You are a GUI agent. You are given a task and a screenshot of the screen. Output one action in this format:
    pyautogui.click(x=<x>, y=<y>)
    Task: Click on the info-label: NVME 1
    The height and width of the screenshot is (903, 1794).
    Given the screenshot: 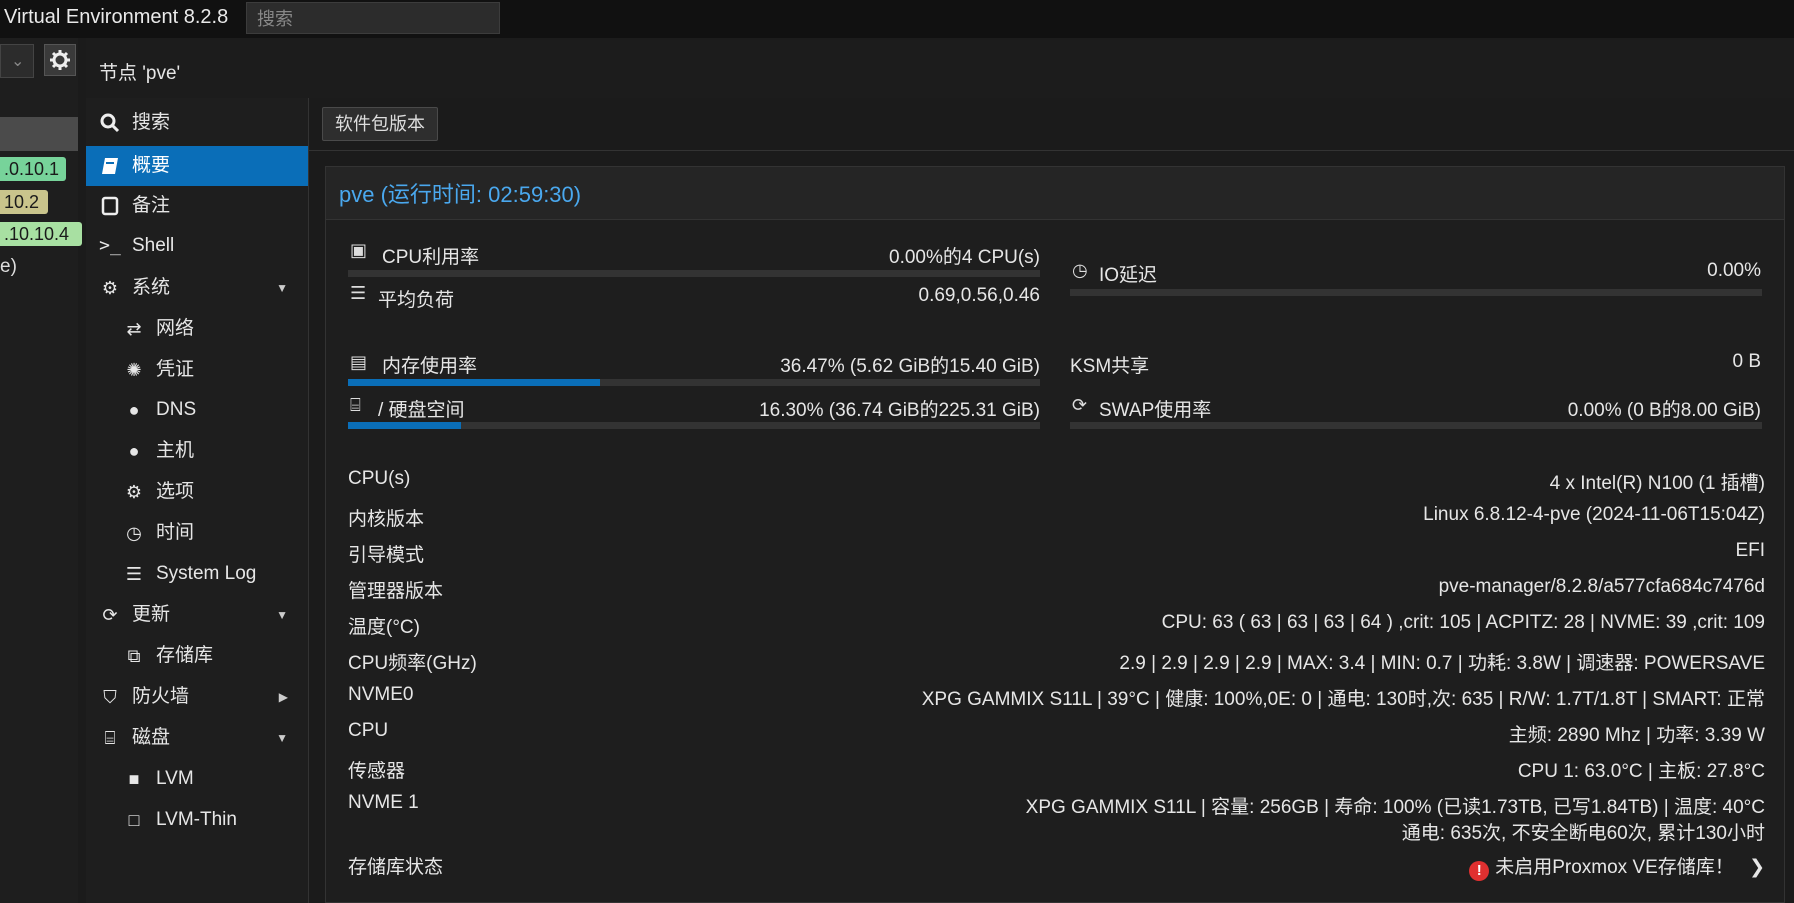 What is the action you would take?
    pyautogui.click(x=383, y=802)
    